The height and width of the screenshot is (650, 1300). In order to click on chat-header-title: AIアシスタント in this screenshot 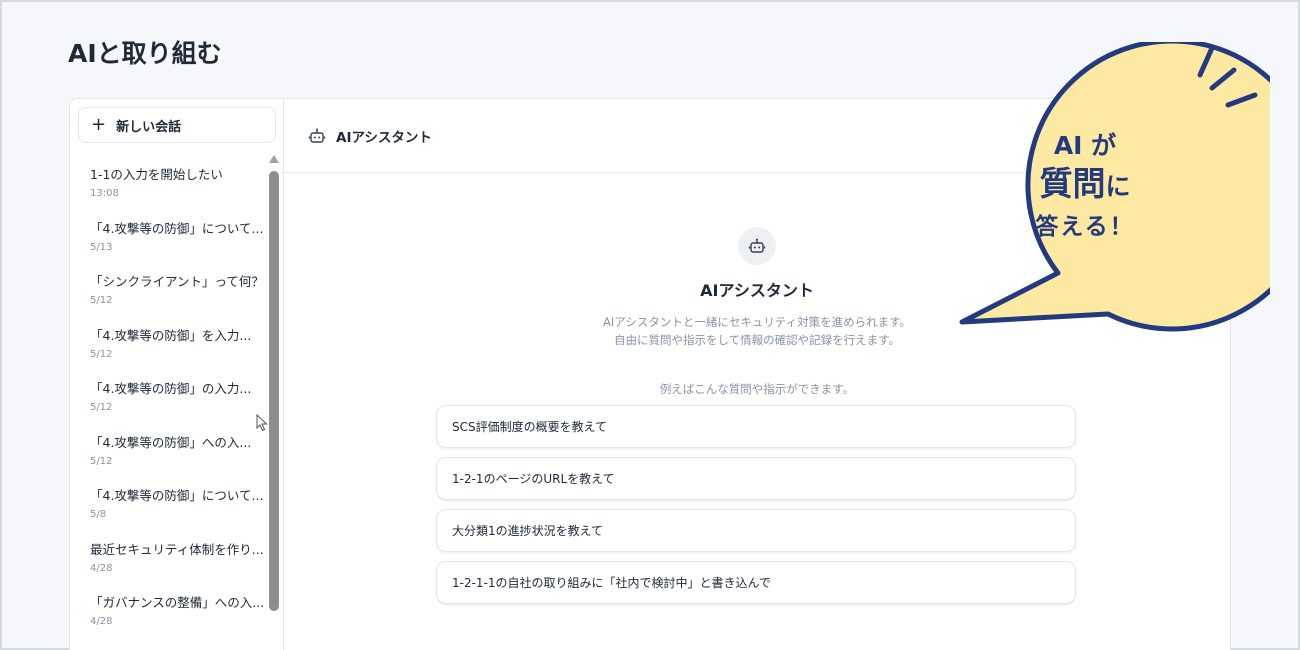, I will do `click(384, 137)`.